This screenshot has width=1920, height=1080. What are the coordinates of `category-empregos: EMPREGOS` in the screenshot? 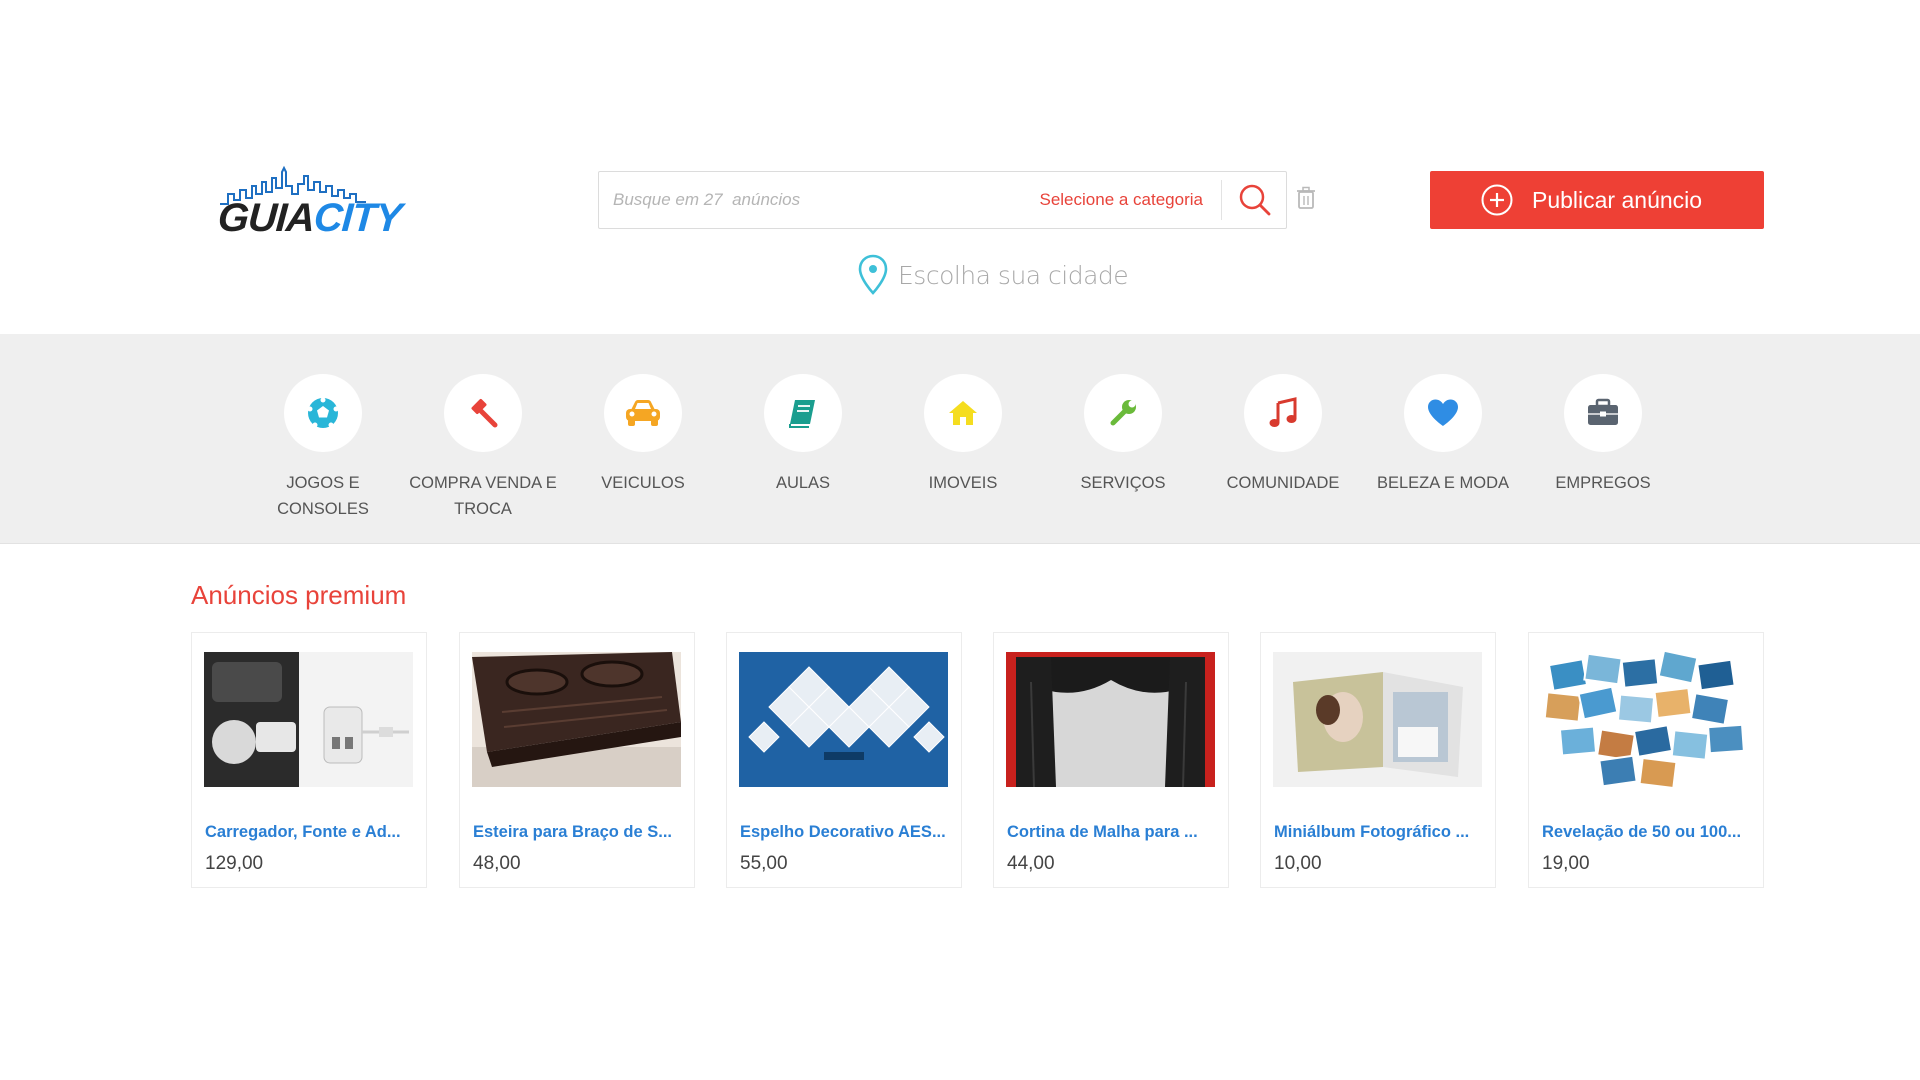 It's located at (1603, 435).